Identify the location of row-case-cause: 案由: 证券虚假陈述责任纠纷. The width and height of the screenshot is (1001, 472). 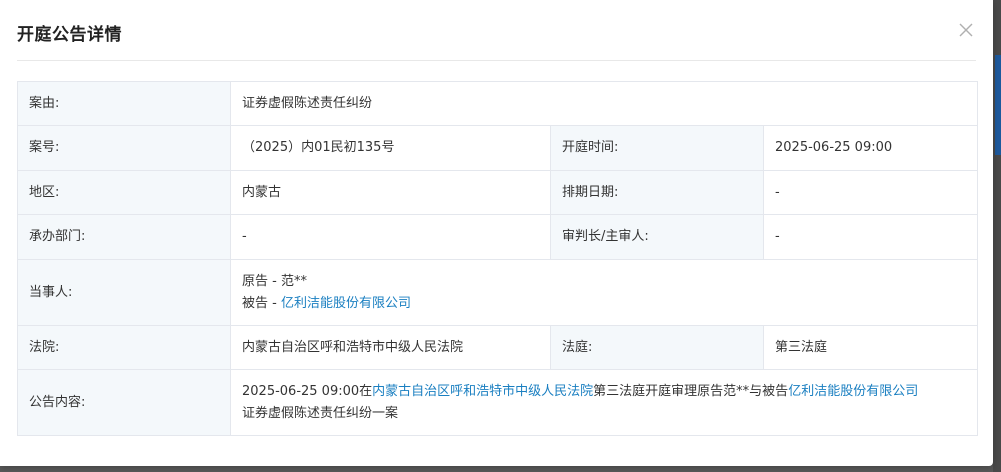
(498, 103).